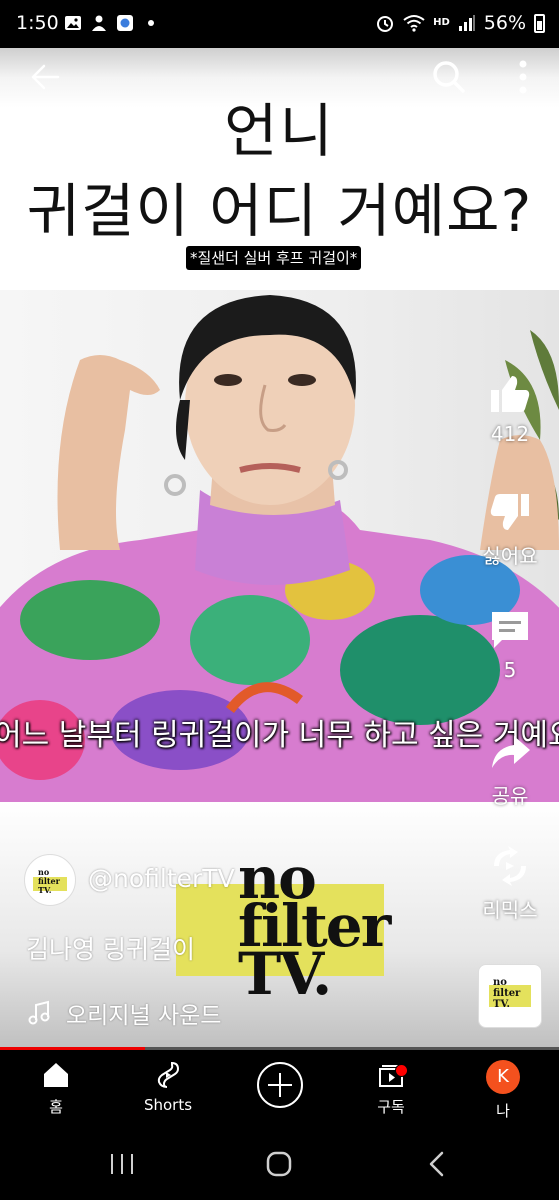  What do you see at coordinates (509, 512) in the screenshot?
I see `thumbs-down-icon` at bounding box center [509, 512].